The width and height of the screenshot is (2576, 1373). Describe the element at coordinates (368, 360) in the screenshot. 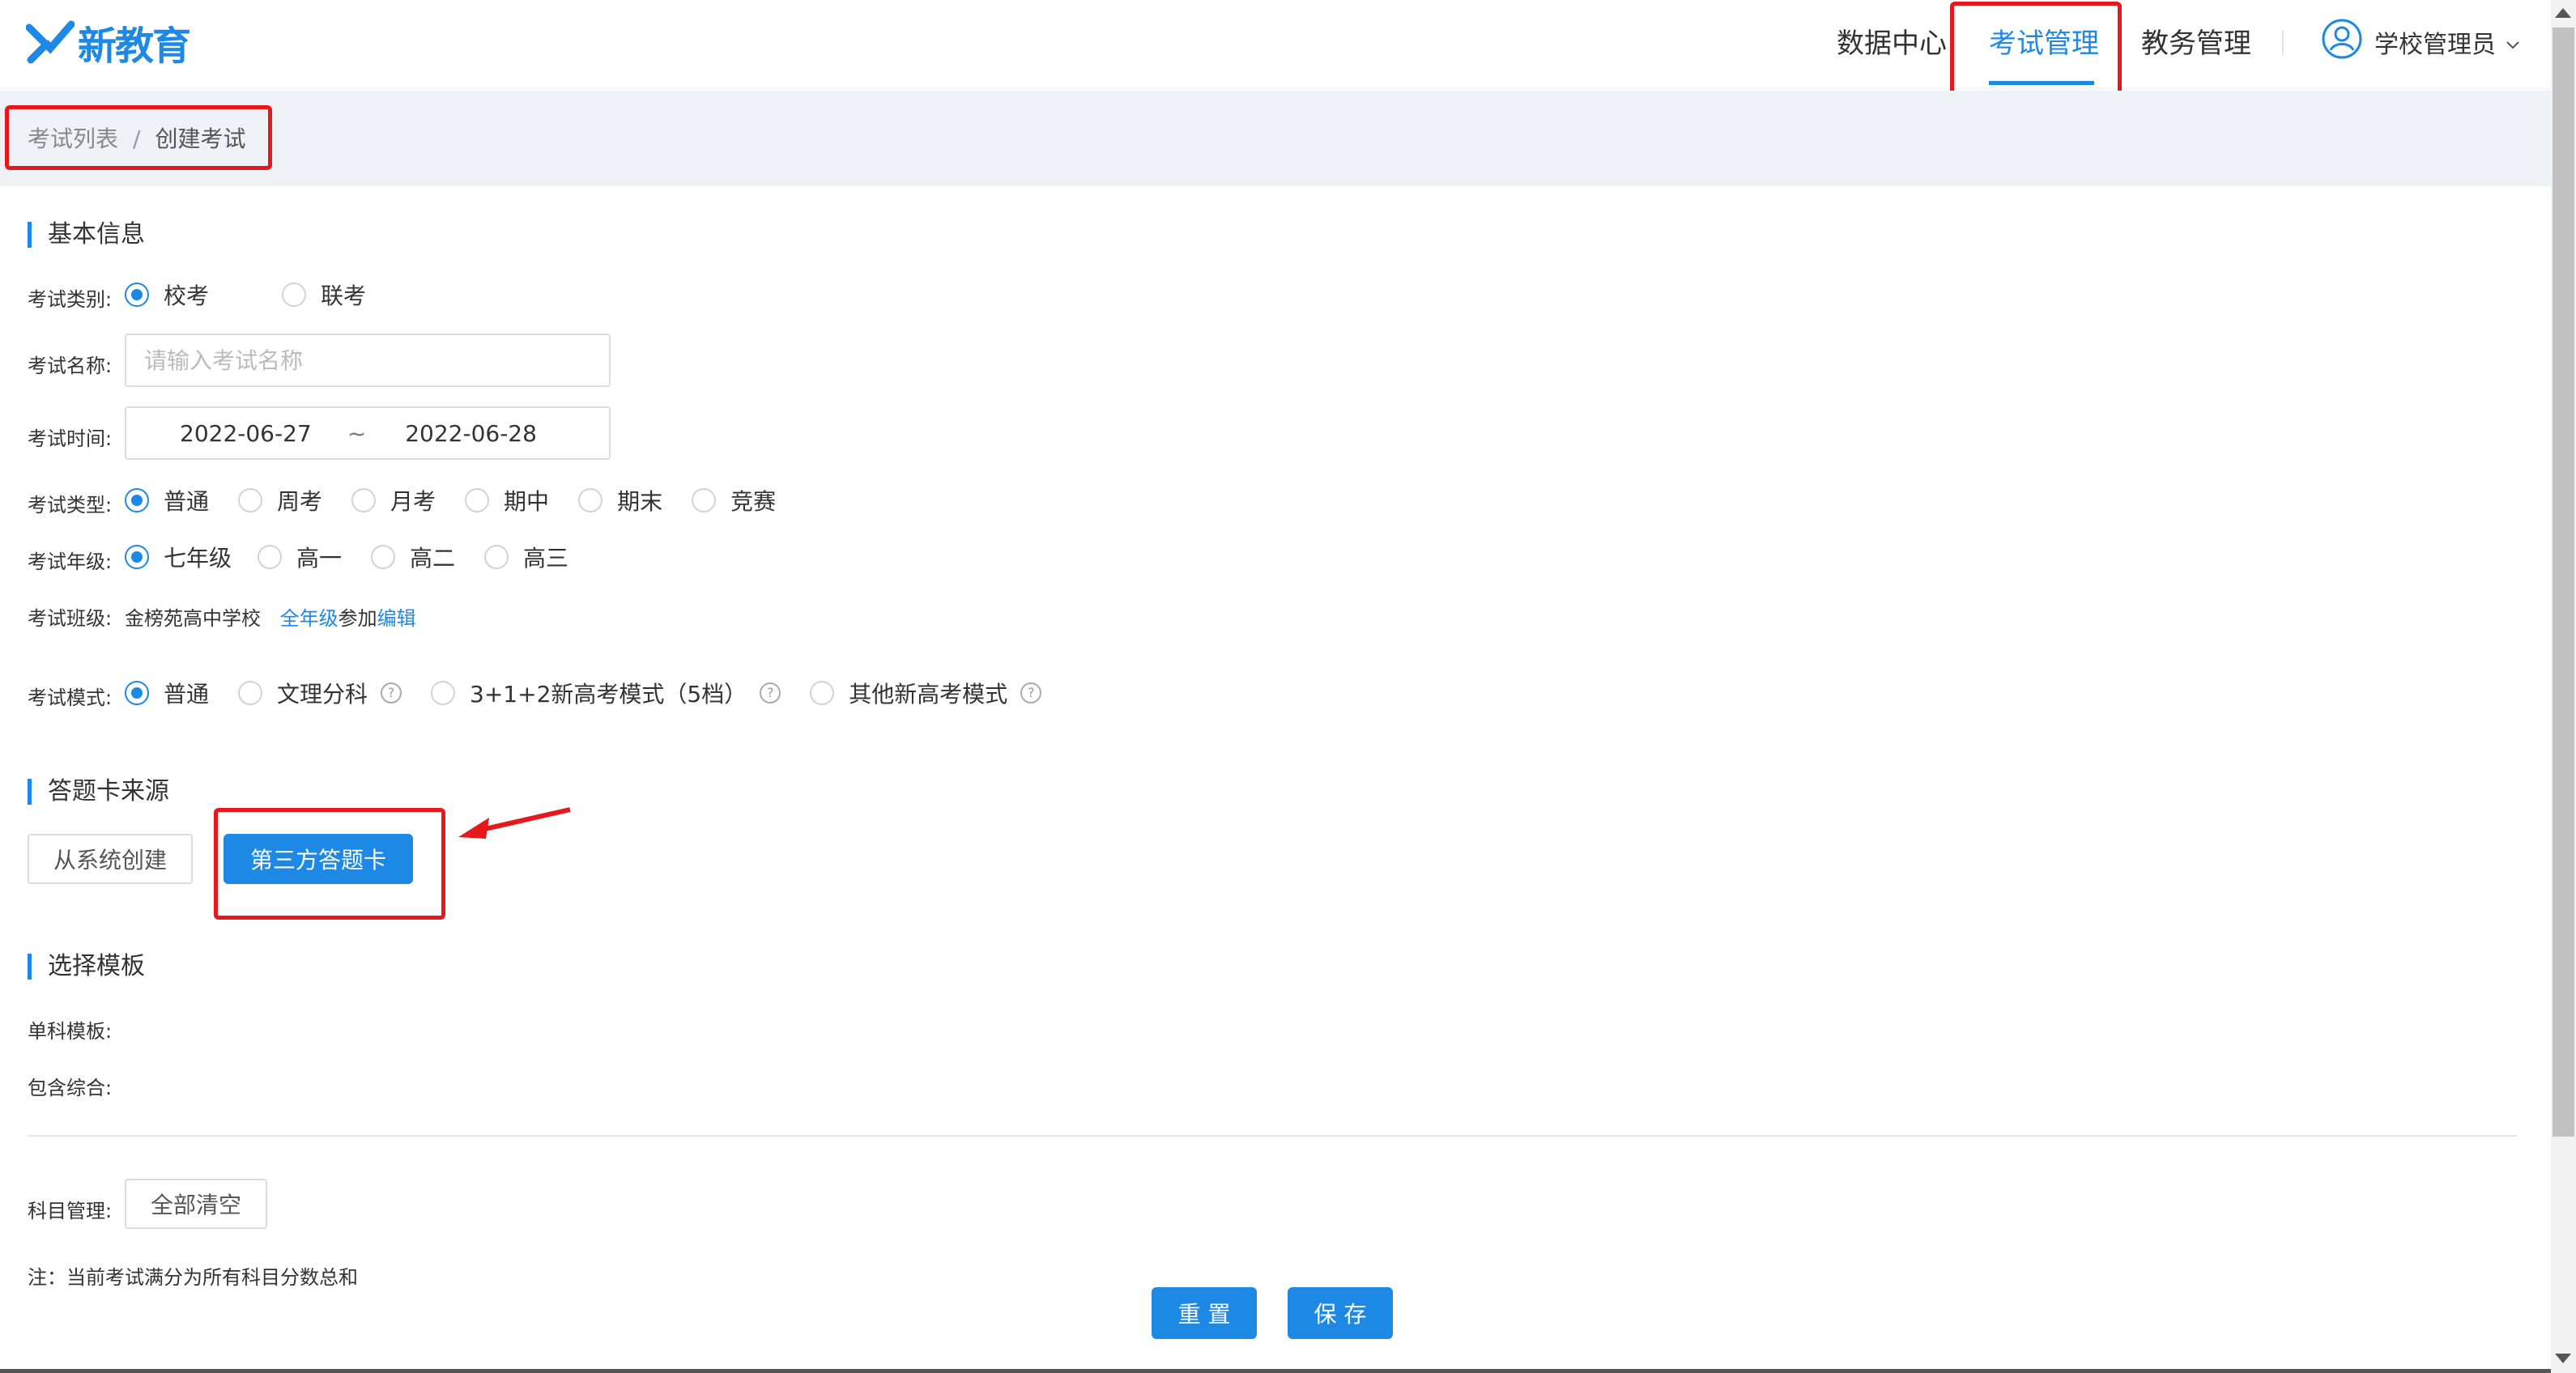

I see `exam-name-input` at that location.